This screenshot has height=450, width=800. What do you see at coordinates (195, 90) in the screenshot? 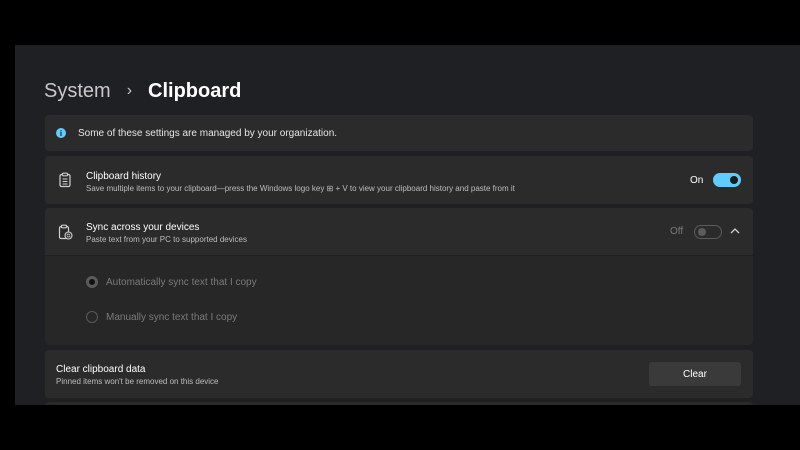
I see `page-title: Clipboard` at bounding box center [195, 90].